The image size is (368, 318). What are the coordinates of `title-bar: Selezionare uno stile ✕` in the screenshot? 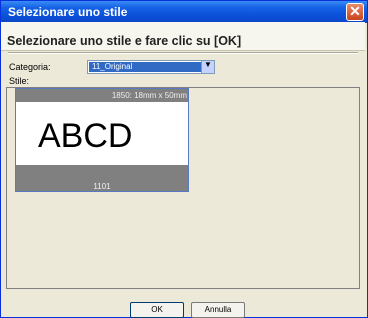 It's located at (184, 12).